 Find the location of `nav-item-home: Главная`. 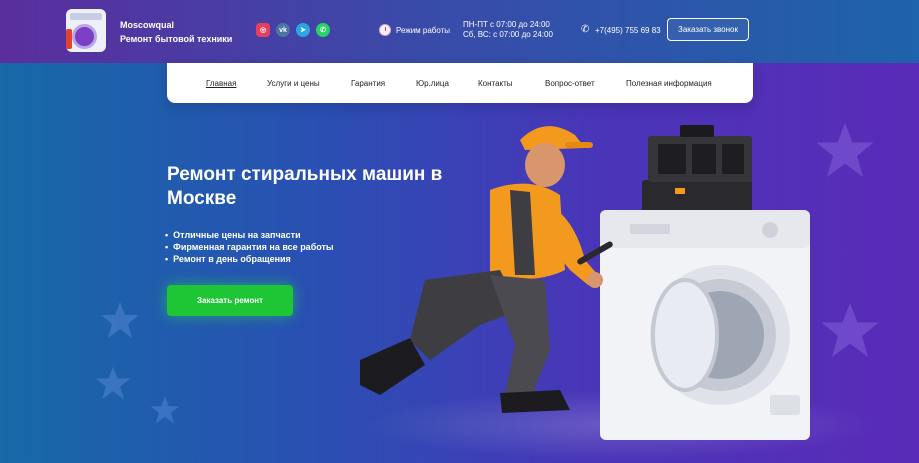

nav-item-home: Главная is located at coordinates (221, 83).